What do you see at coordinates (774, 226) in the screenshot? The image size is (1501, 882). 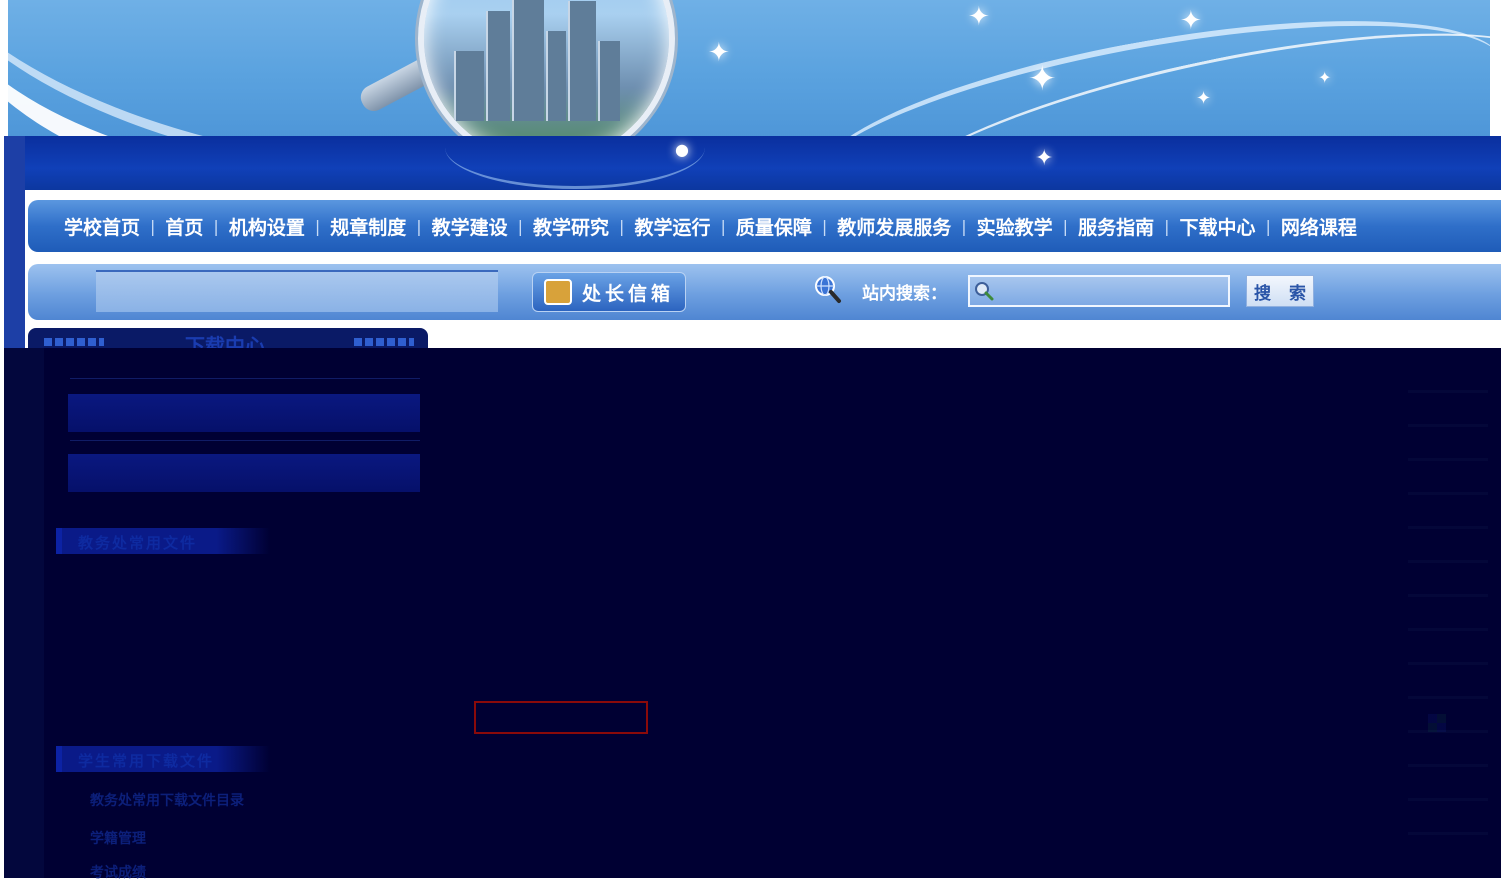 I see `nav-item-quality: 质量保障` at bounding box center [774, 226].